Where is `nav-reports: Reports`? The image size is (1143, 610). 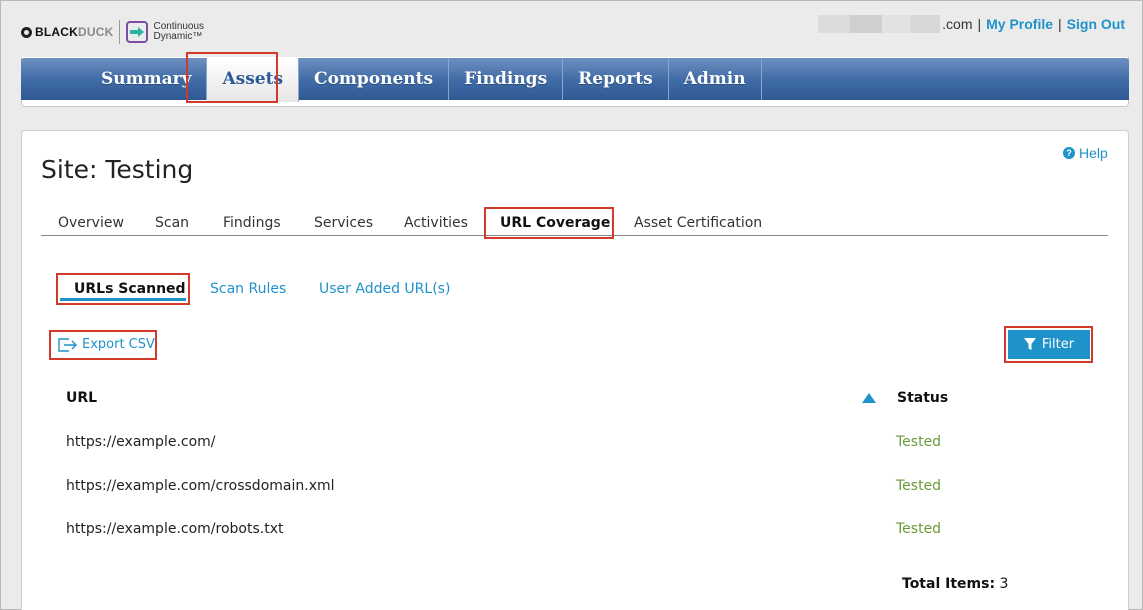
nav-reports: Reports is located at coordinates (616, 79).